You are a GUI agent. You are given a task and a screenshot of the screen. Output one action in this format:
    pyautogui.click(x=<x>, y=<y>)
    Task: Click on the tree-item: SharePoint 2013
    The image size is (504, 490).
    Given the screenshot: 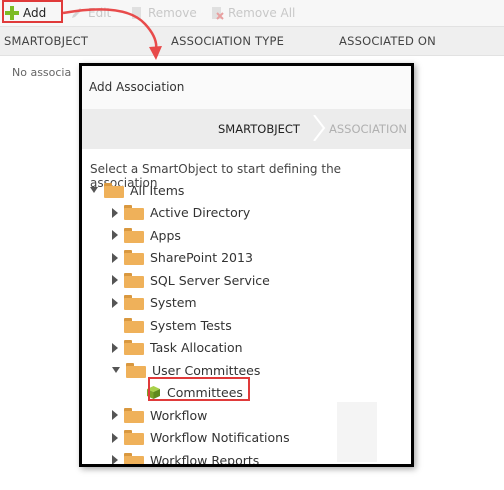 What is the action you would take?
    pyautogui.click(x=182, y=258)
    